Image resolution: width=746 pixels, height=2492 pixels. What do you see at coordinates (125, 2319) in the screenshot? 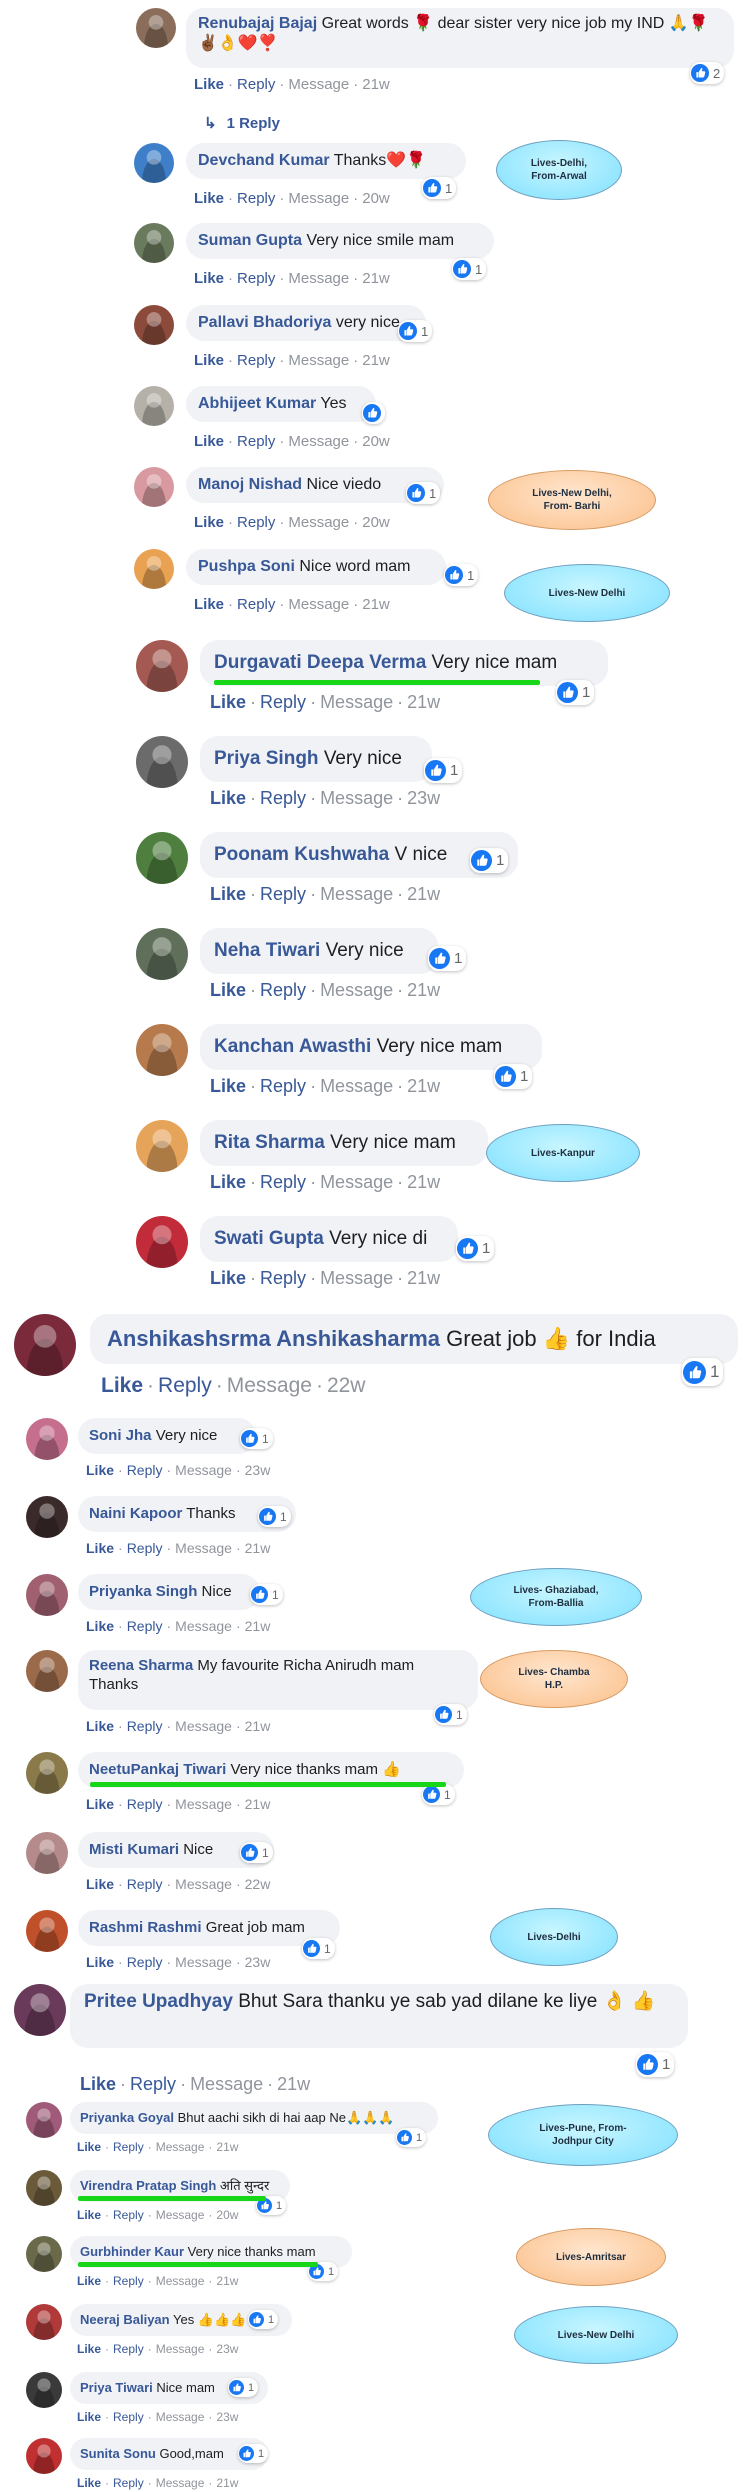
I see `commenter-name: Neeraj Baliyan` at bounding box center [125, 2319].